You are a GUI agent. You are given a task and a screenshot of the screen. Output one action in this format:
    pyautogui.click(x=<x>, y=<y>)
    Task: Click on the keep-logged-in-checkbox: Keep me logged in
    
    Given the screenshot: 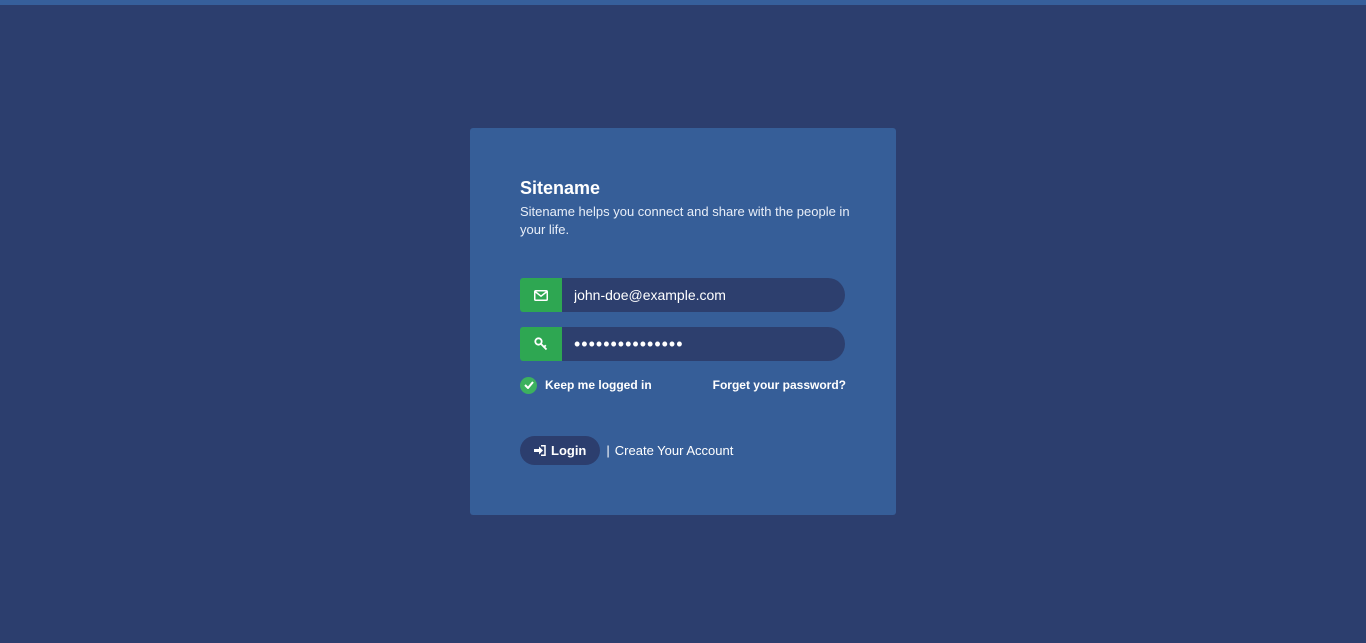 What is the action you would take?
    pyautogui.click(x=586, y=385)
    